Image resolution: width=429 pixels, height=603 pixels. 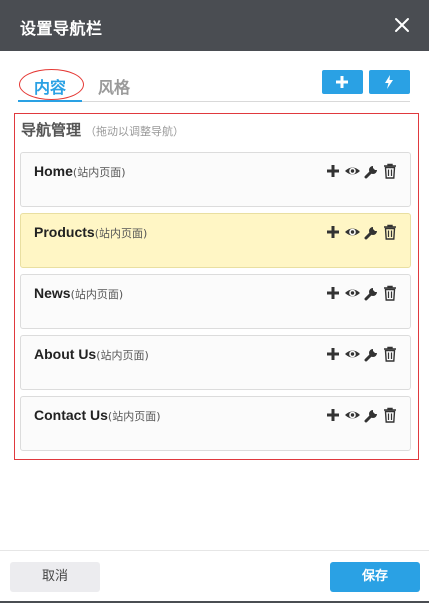 I want to click on nav-item-label: Products(站内页面), so click(x=90, y=232).